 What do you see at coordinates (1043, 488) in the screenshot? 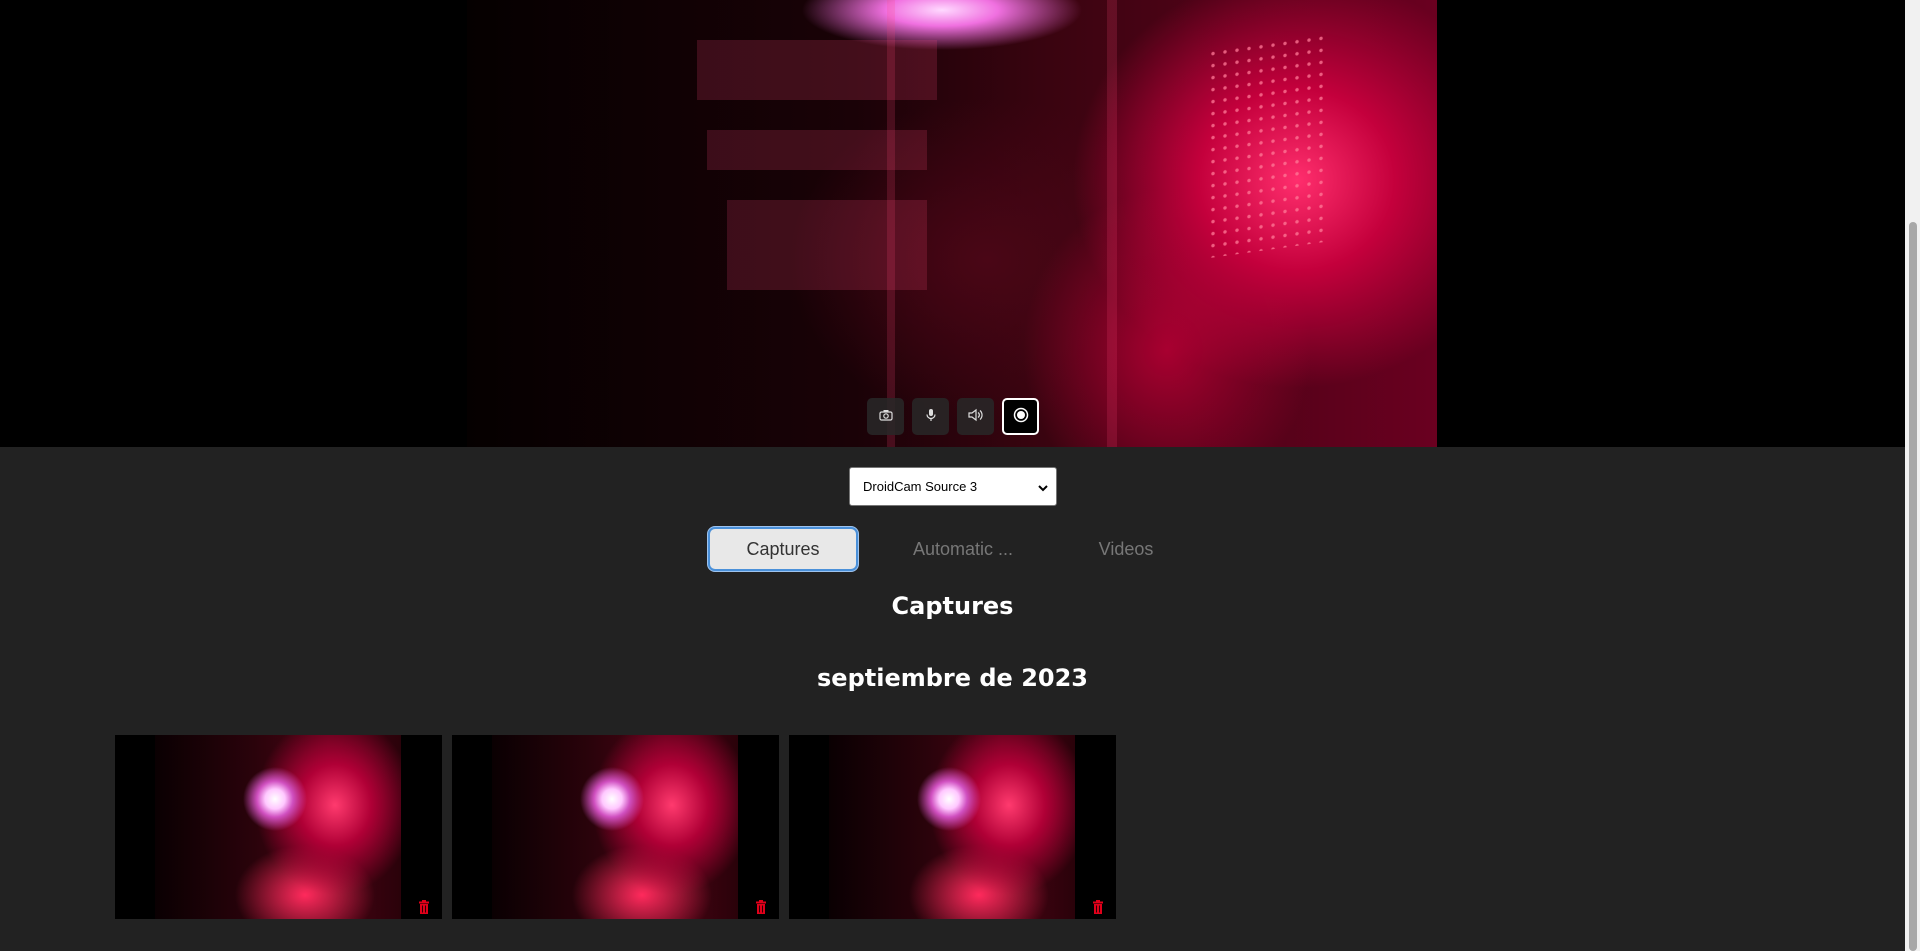
I see `chevron-down-icon` at bounding box center [1043, 488].